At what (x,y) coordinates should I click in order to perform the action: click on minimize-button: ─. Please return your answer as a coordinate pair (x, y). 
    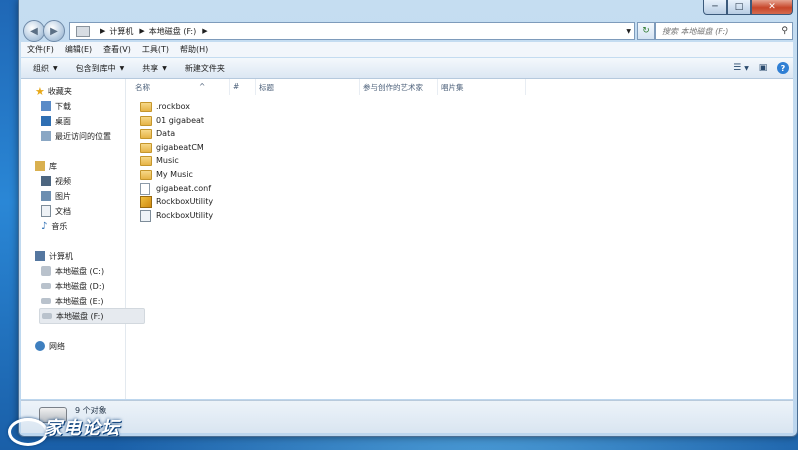
    Looking at the image, I should click on (715, 7).